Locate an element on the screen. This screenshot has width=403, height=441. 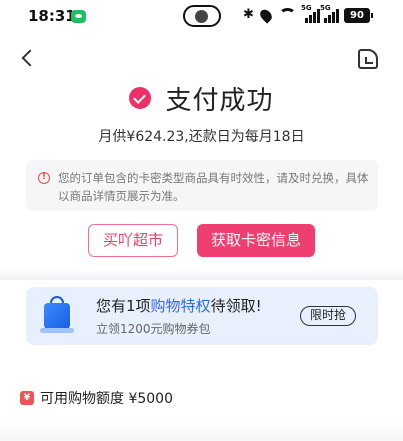
section-divider is located at coordinates (201, 275).